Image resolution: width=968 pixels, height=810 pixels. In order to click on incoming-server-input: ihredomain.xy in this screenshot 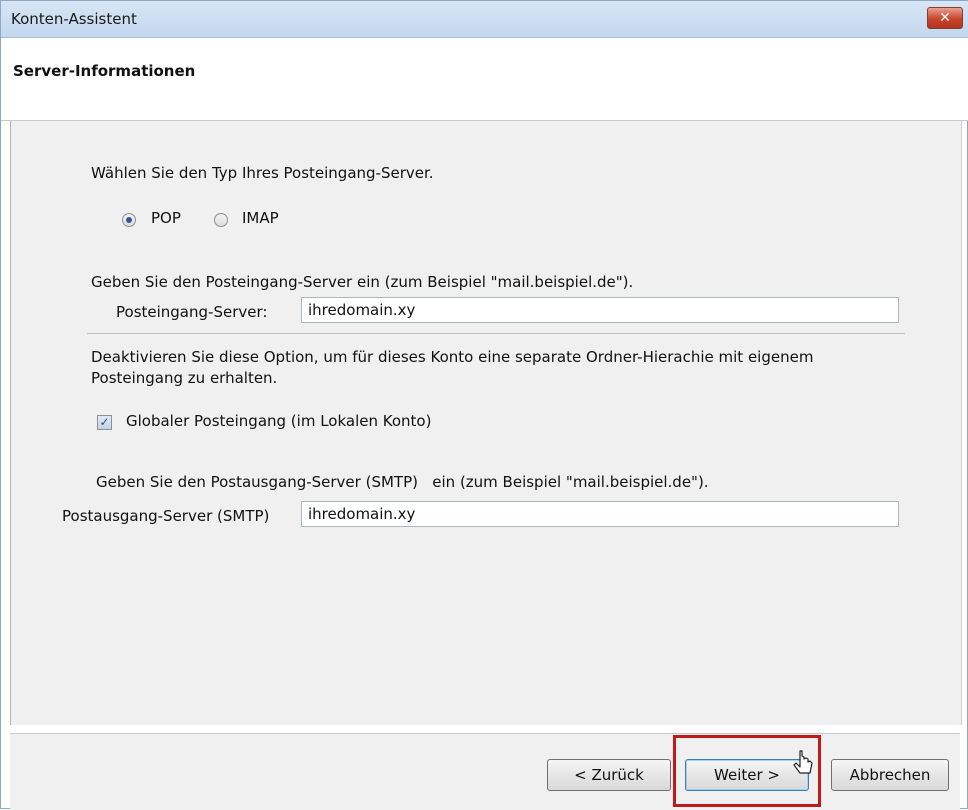, I will do `click(600, 310)`.